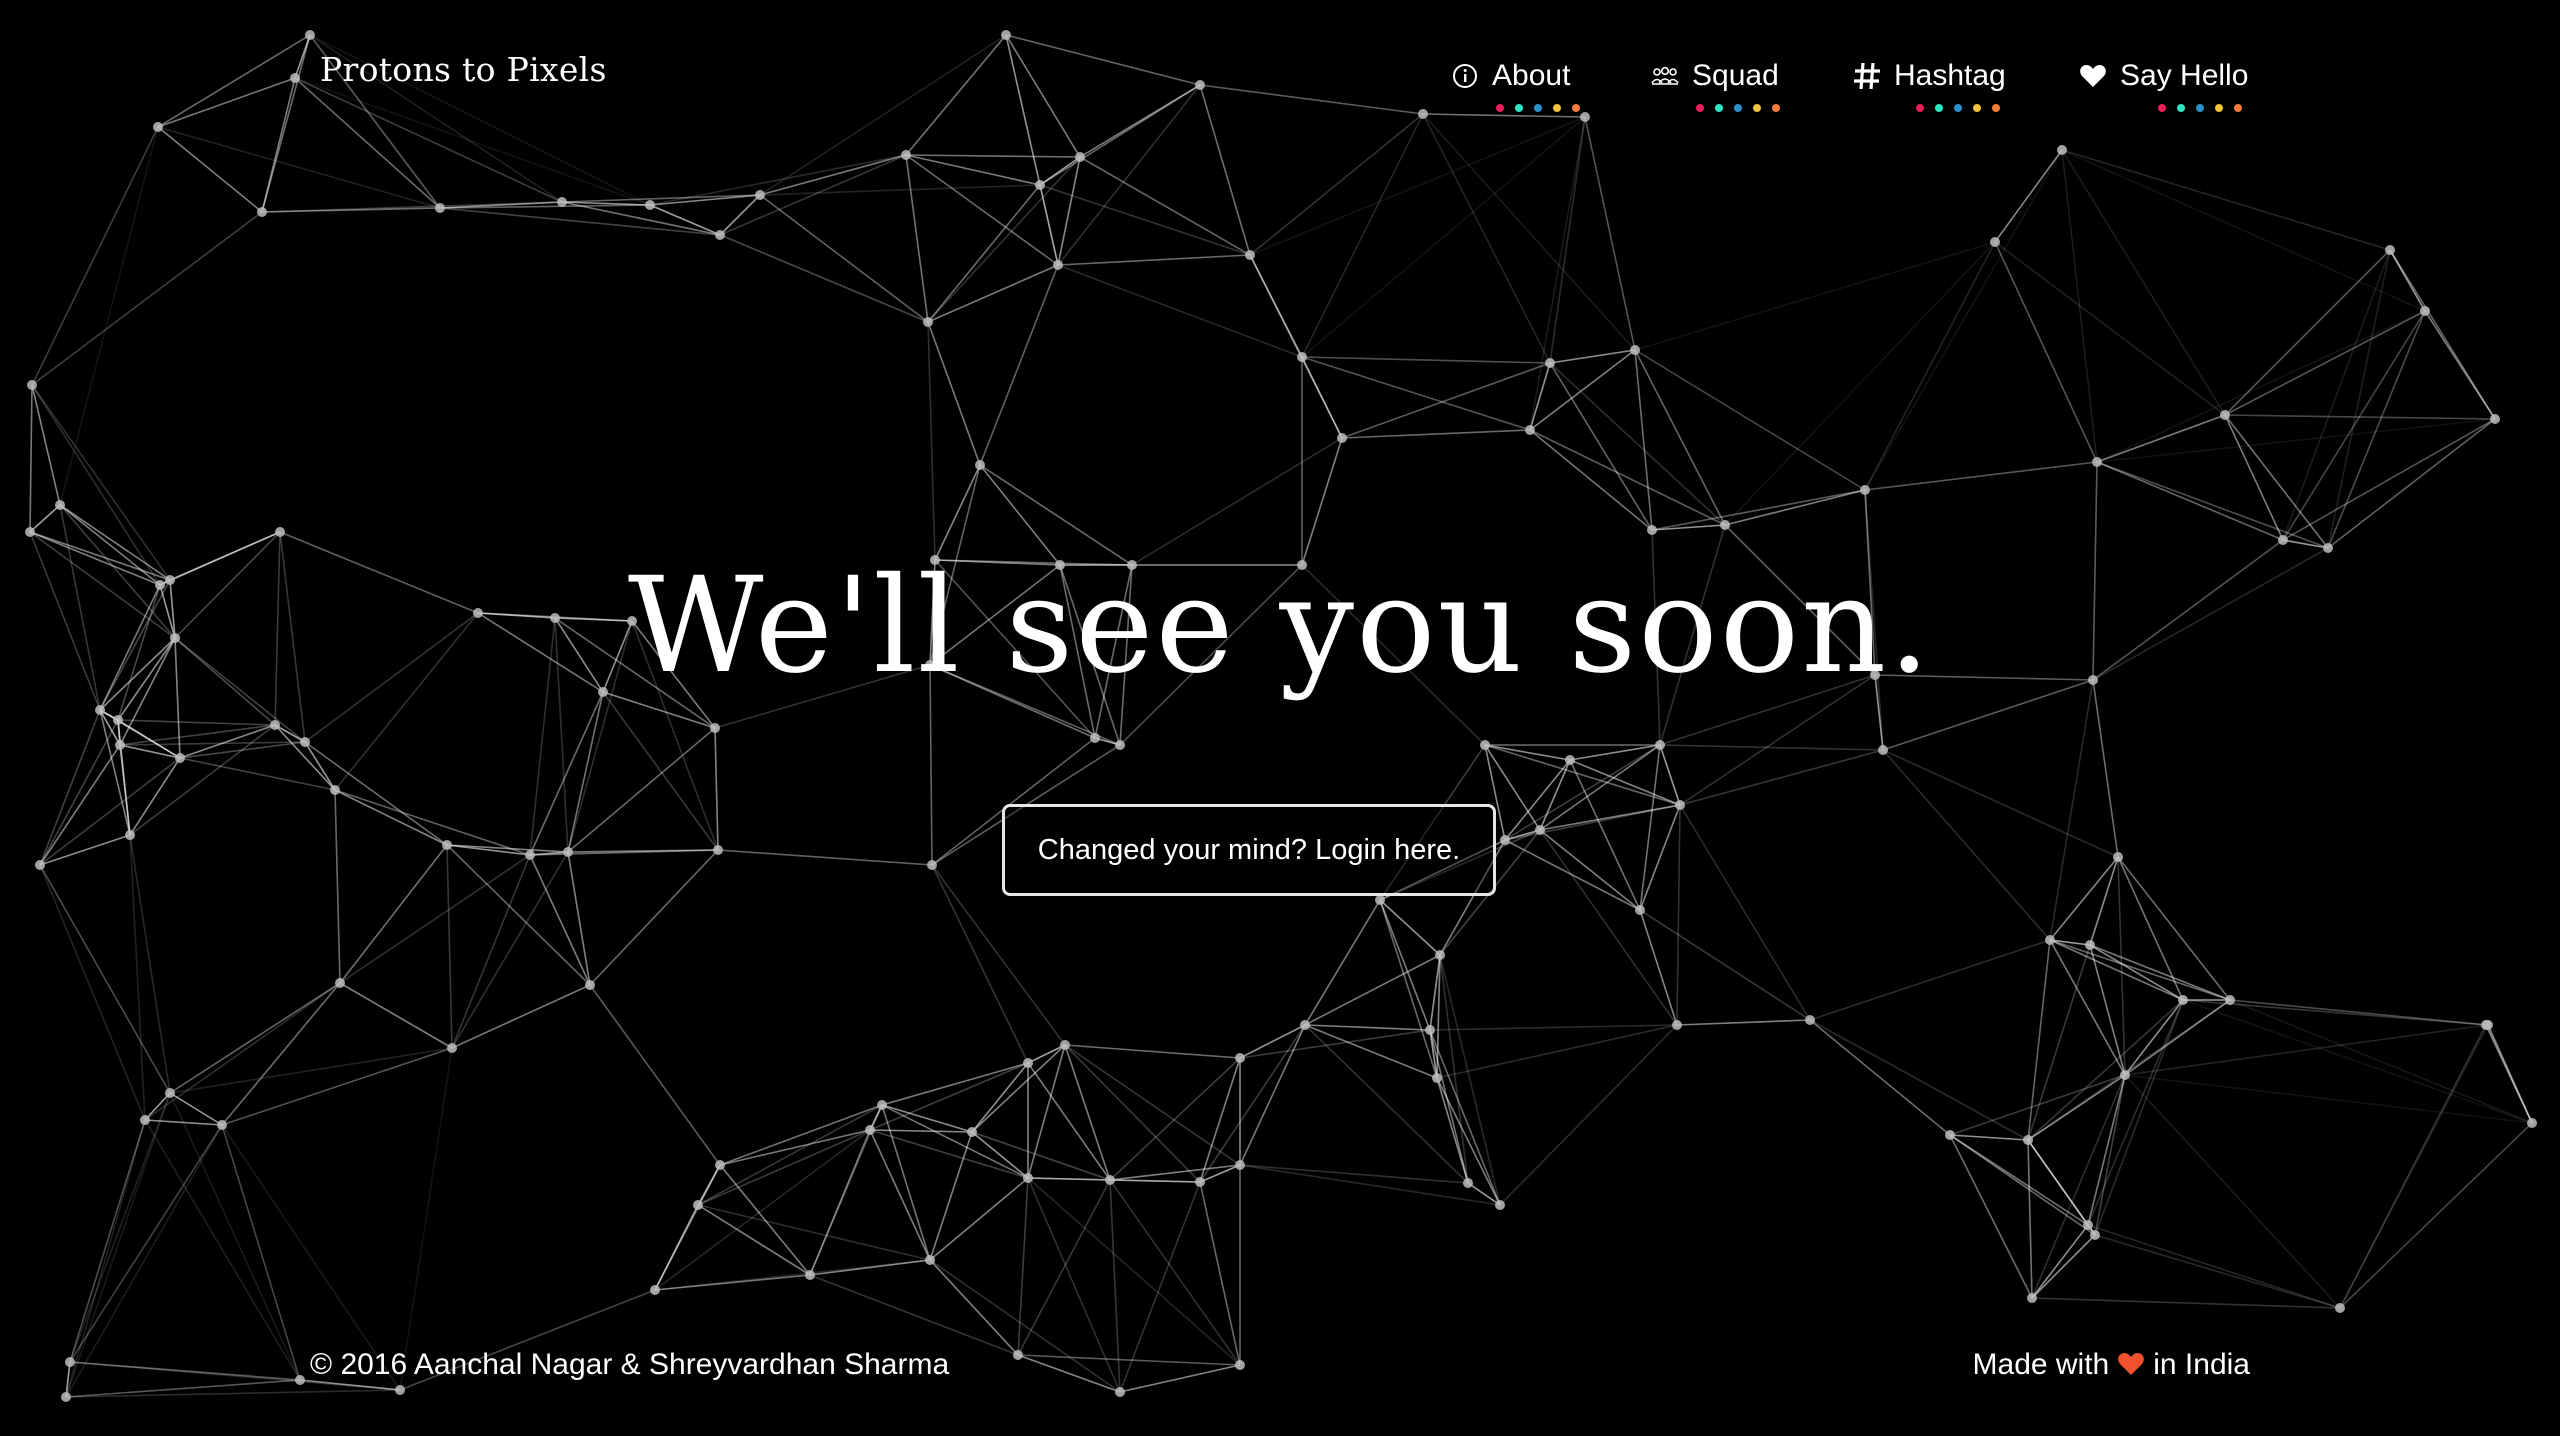  What do you see at coordinates (1515, 89) in the screenshot?
I see `nav-item-about: About` at bounding box center [1515, 89].